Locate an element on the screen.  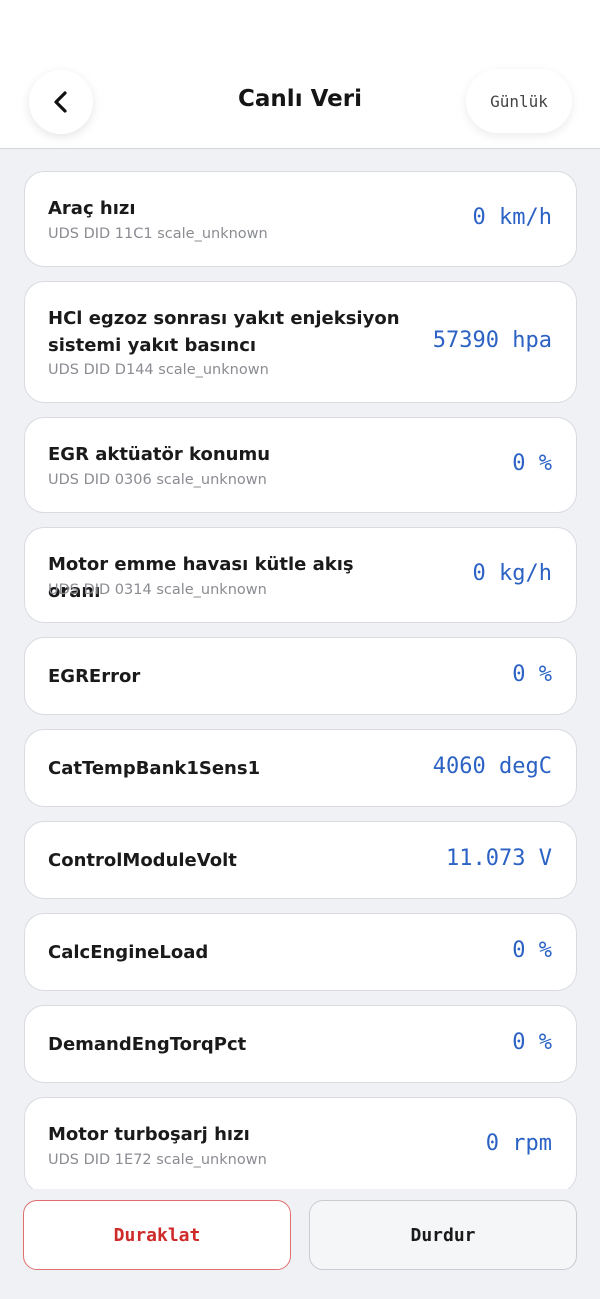
item-source: UDS DID 0306 scale_unknown is located at coordinates (157, 480).